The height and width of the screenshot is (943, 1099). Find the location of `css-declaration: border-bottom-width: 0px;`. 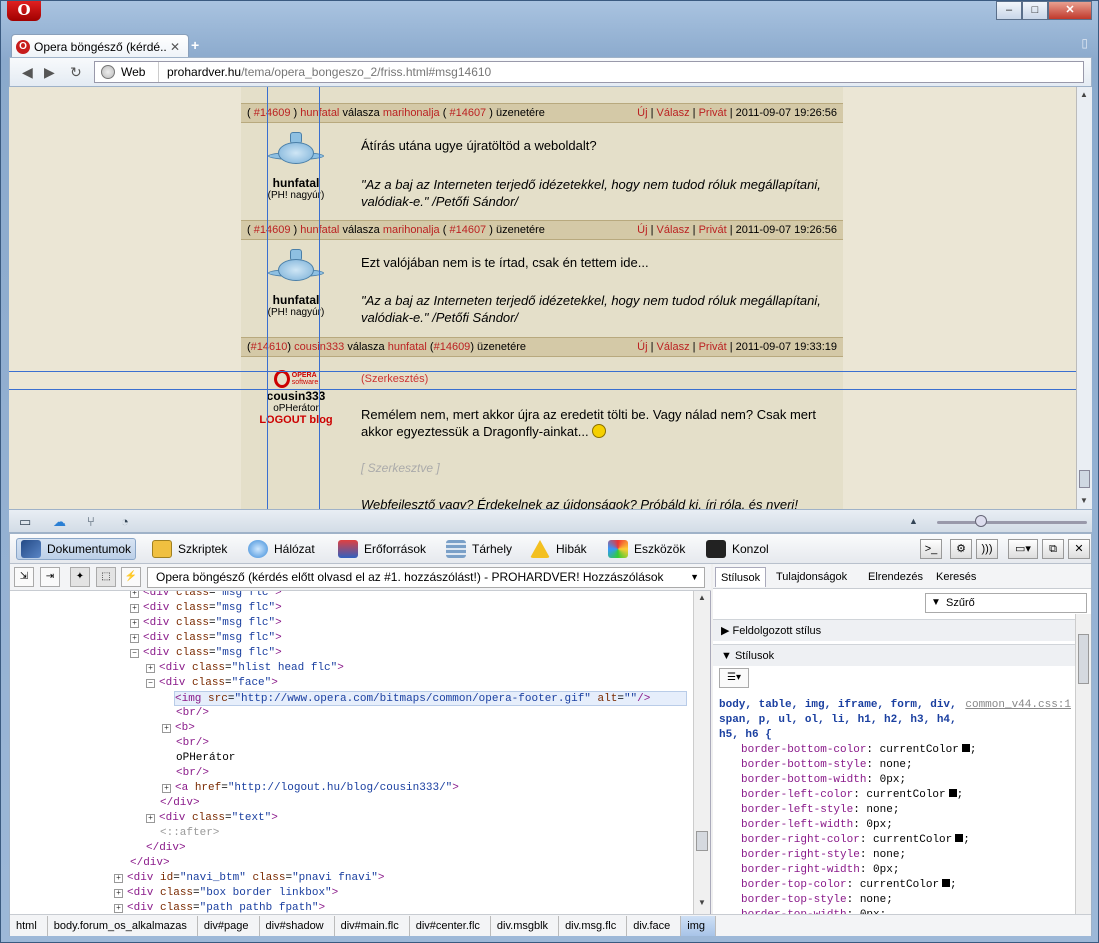

css-declaration: border-bottom-width: 0px; is located at coordinates (895, 780).